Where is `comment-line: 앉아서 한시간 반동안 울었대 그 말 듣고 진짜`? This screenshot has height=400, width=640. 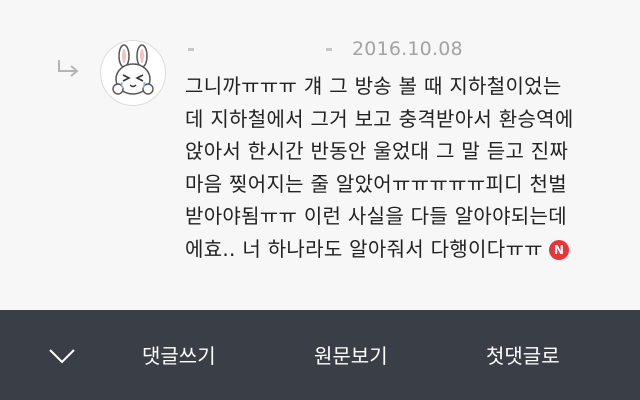 comment-line: 앉아서 한시간 반동안 울었대 그 말 듣고 진짜 is located at coordinates (377, 151).